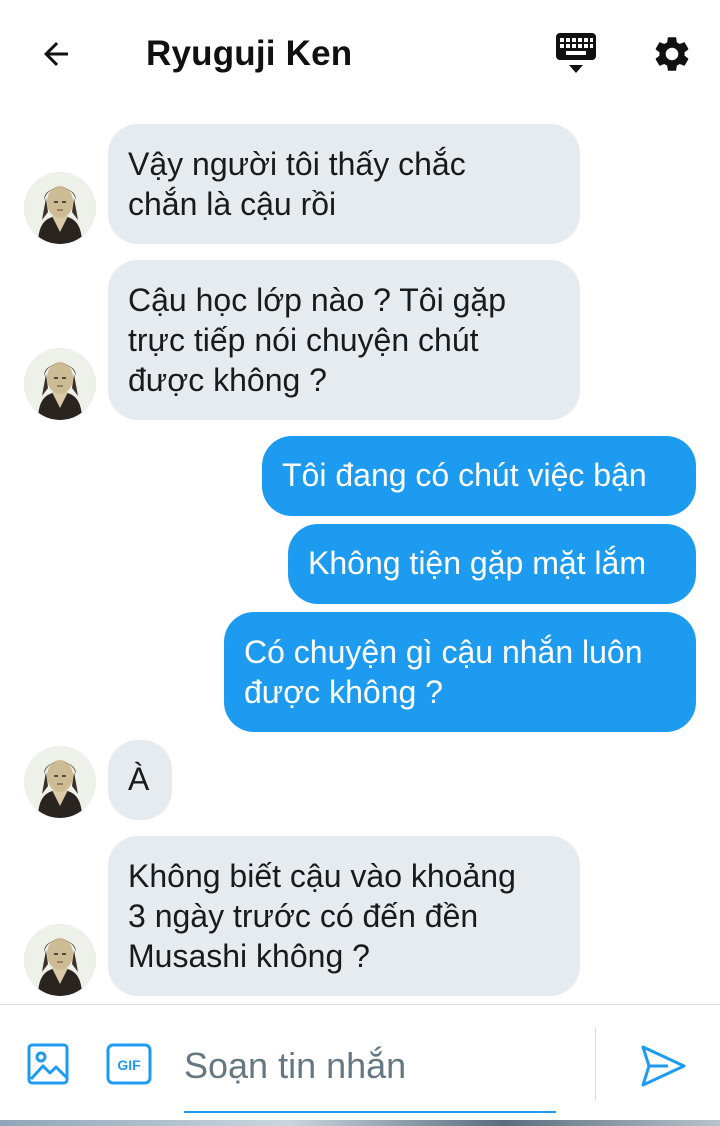  I want to click on incoming-message: Vậy người tôi thấy chắc chắn là cậu rồi, so click(344, 184).